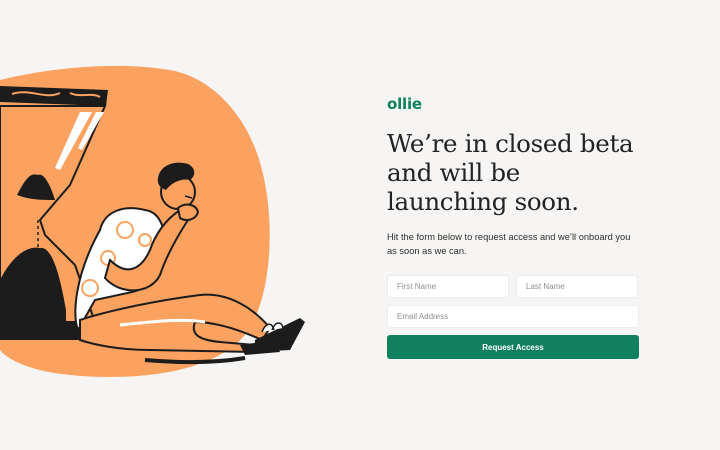 The width and height of the screenshot is (720, 450). I want to click on last-name-input, so click(577, 286).